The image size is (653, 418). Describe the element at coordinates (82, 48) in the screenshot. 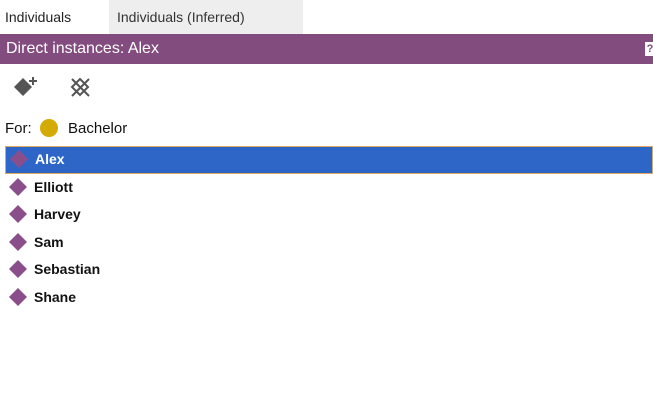

I see `view-title: Direct instances: Alex` at that location.